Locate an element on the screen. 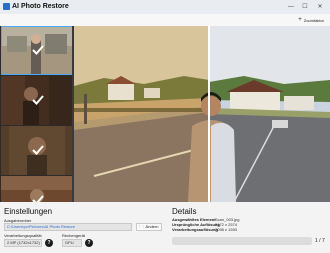 The width and height of the screenshot is (330, 253). zoom-label: Zoomfaktor is located at coordinates (313, 20).